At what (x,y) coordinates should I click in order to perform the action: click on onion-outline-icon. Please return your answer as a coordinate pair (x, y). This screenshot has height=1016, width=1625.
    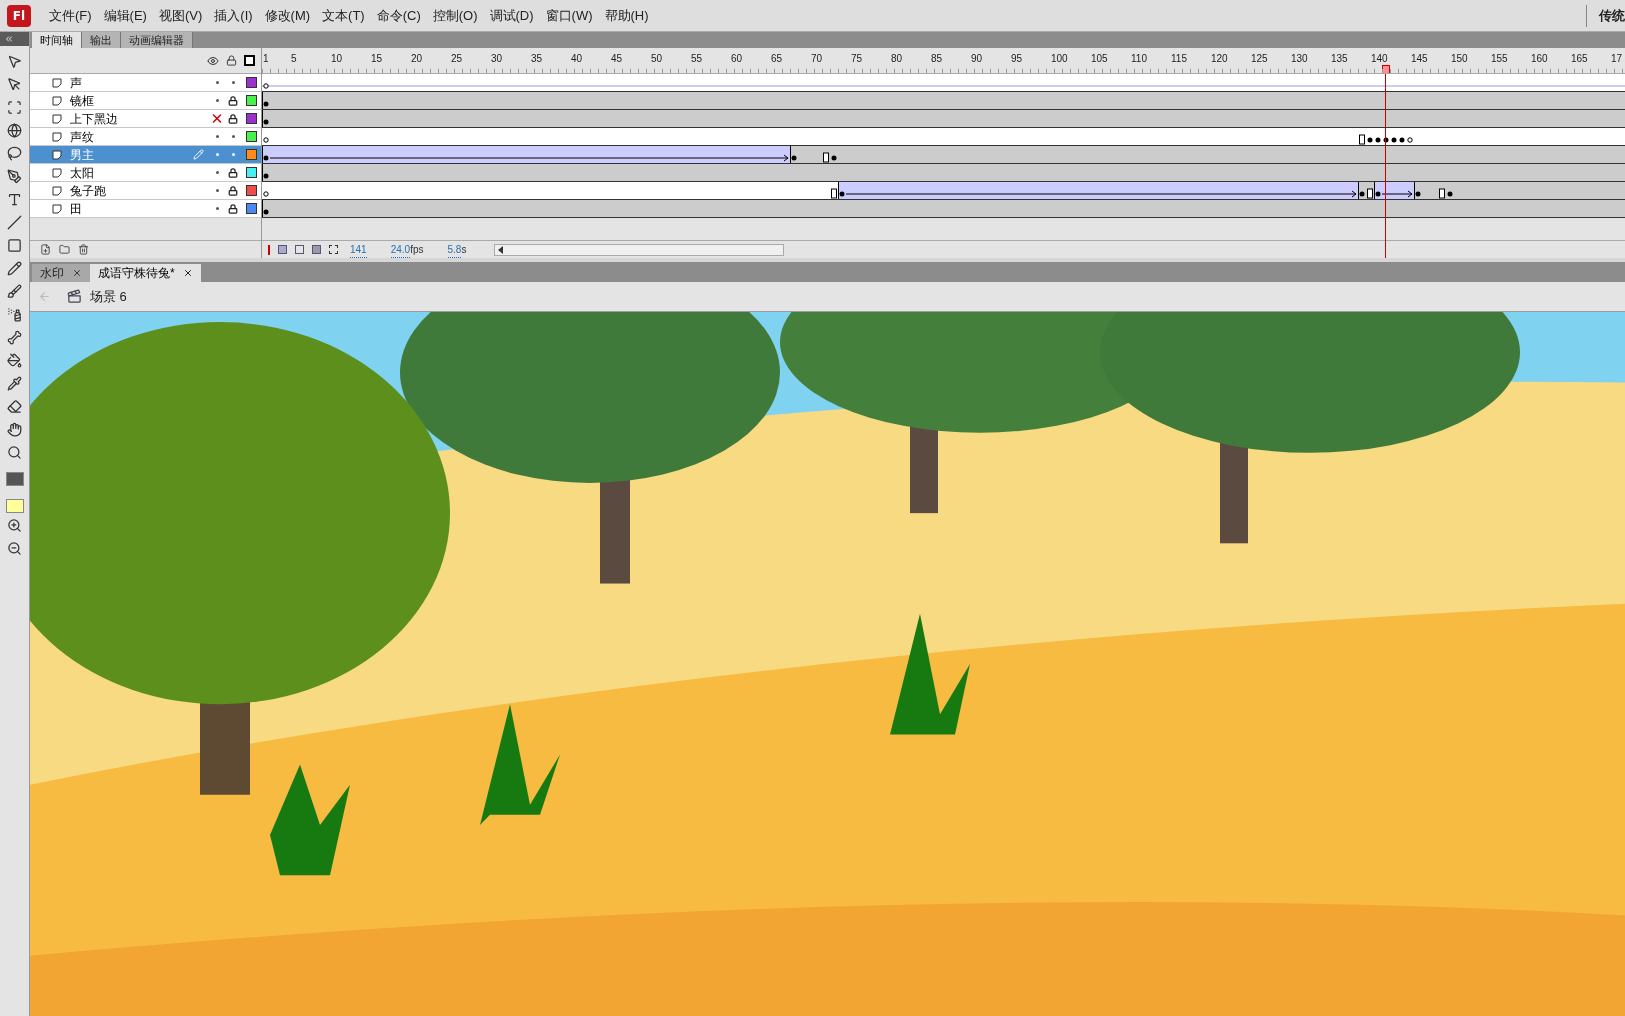
    Looking at the image, I should click on (299, 249).